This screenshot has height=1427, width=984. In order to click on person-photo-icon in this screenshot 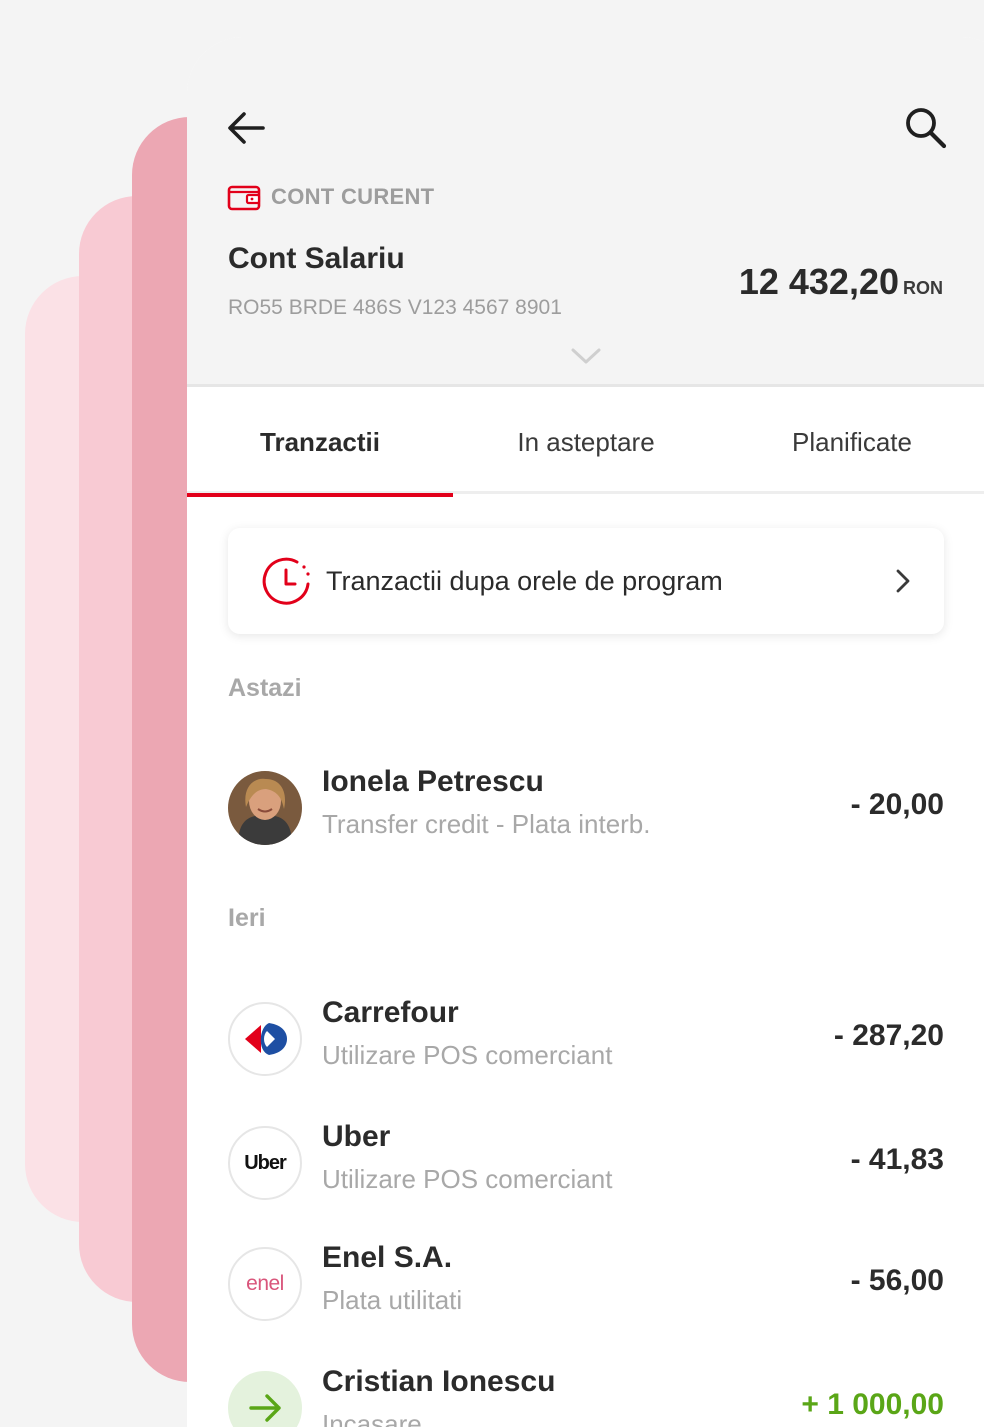, I will do `click(265, 808)`.